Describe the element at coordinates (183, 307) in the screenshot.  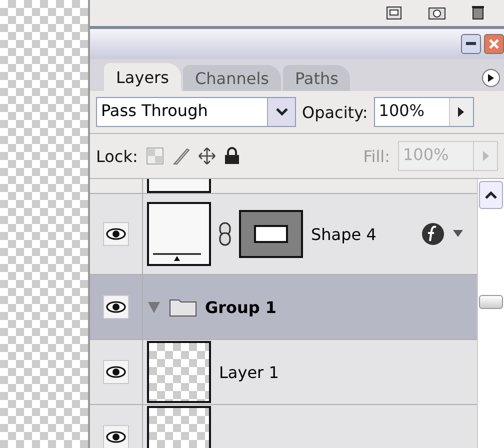
I see `folder-icon` at that location.